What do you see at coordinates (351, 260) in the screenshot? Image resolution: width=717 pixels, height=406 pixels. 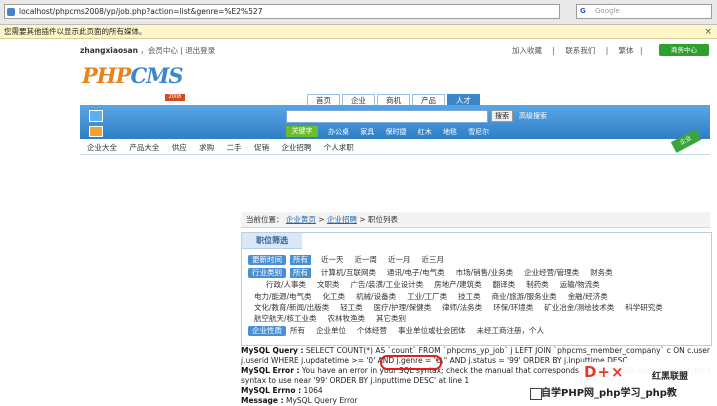 I see `filter-row-time: 更新时间 所有 近一天 近一周 近一月 近三月` at bounding box center [351, 260].